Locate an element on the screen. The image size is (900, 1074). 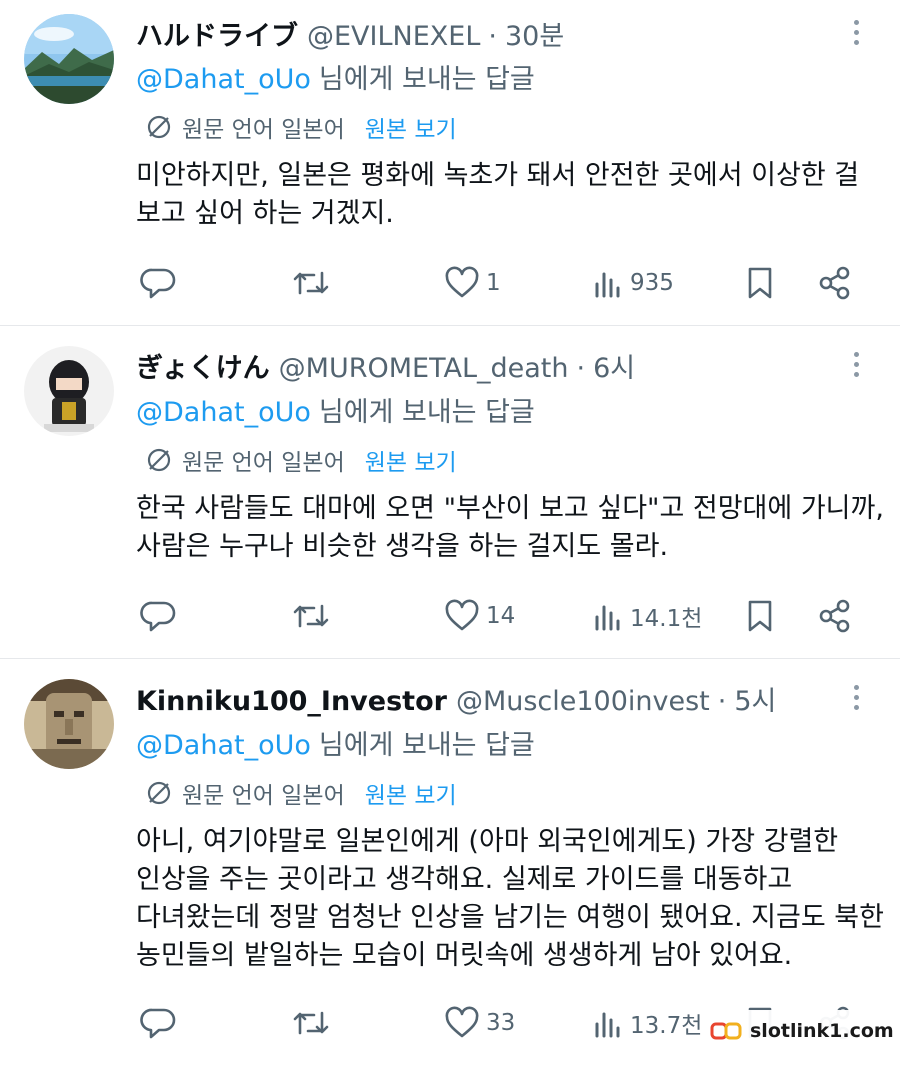
tweet-text-line: 다녀왔는데 정말 엄청난 인상을 남기는 여행이 됐어요. 지금도 북한 is located at coordinates (510, 917).